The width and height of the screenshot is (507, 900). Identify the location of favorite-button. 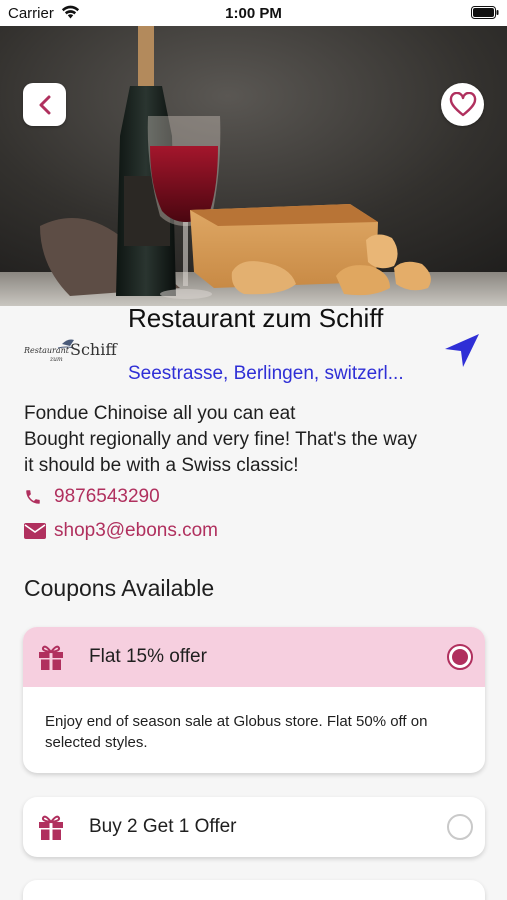
(462, 104).